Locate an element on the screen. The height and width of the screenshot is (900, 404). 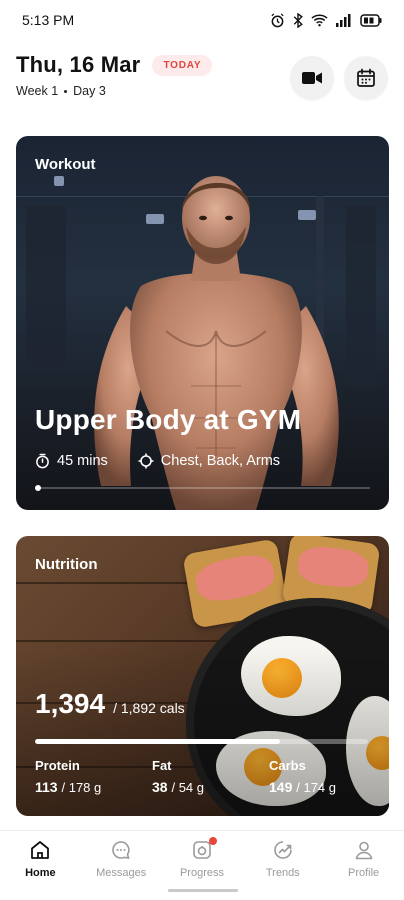
message-icon is located at coordinates (121, 850).